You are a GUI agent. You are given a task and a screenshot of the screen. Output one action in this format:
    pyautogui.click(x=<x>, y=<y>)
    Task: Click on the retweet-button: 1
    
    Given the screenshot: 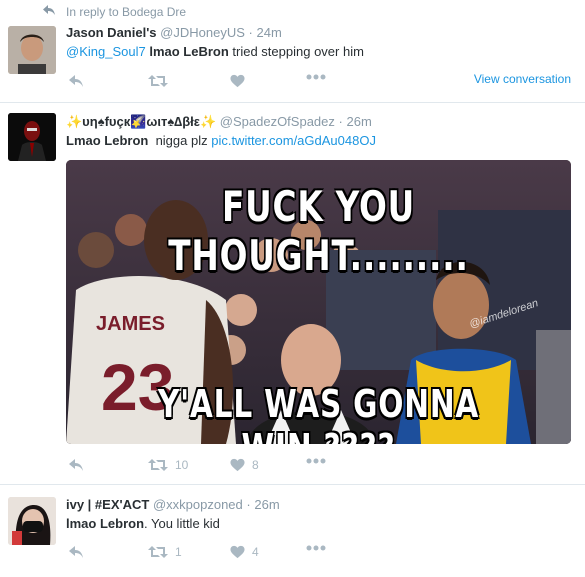 What is the action you would take?
    pyautogui.click(x=165, y=552)
    